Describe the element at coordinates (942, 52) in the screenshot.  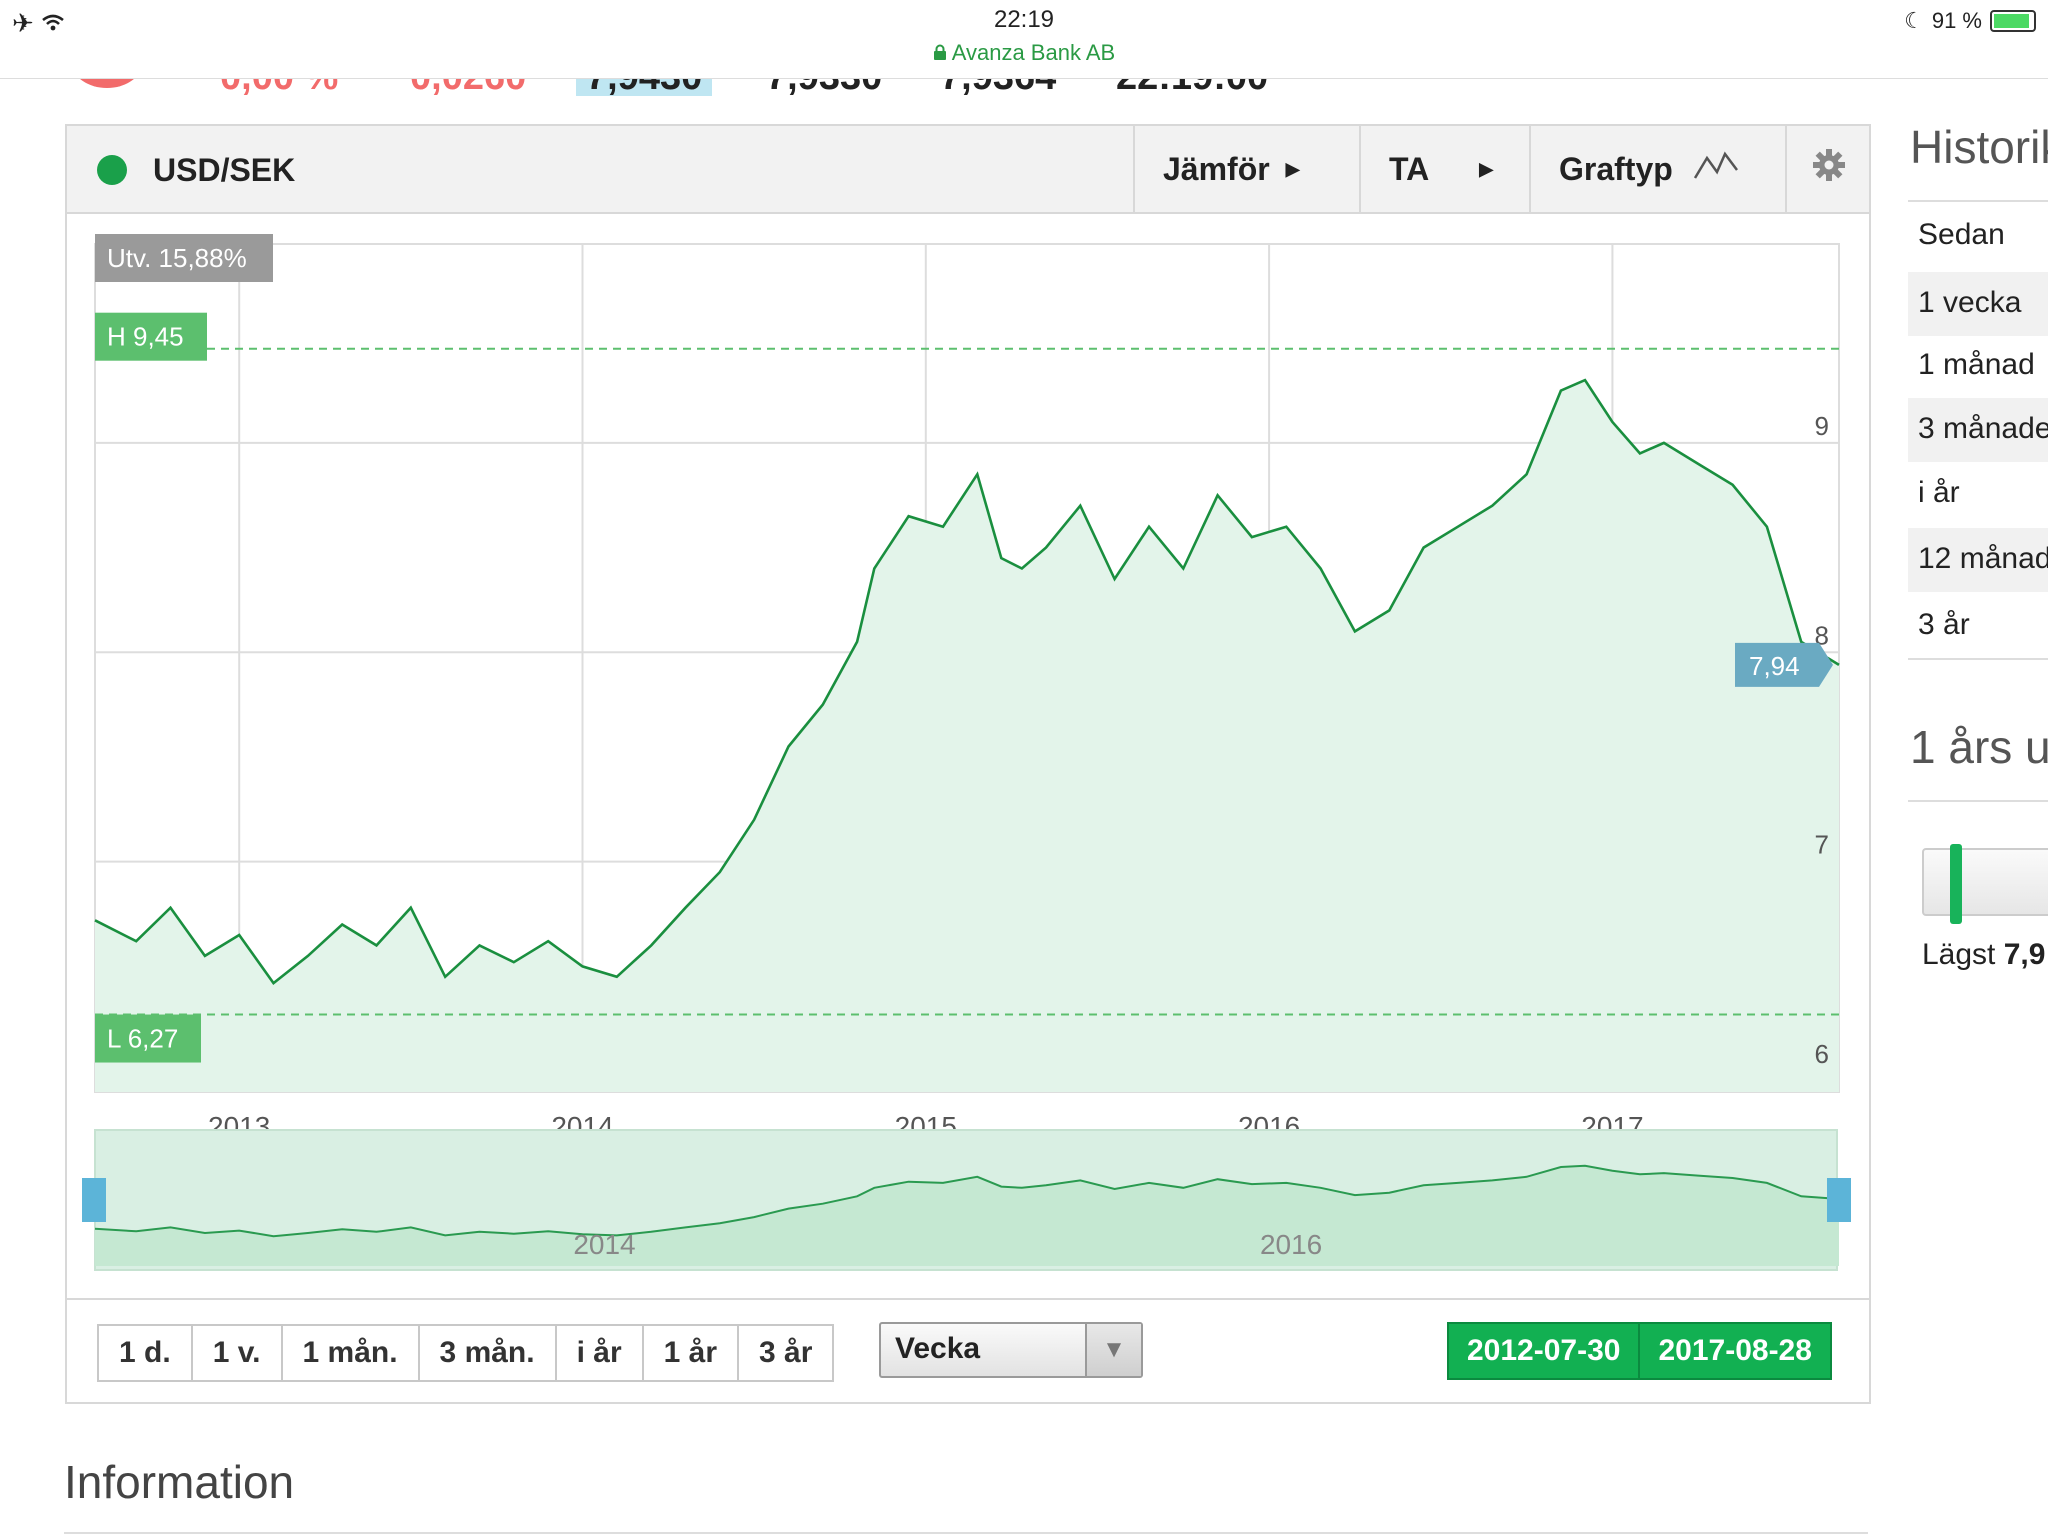
I see `lock-icon` at that location.